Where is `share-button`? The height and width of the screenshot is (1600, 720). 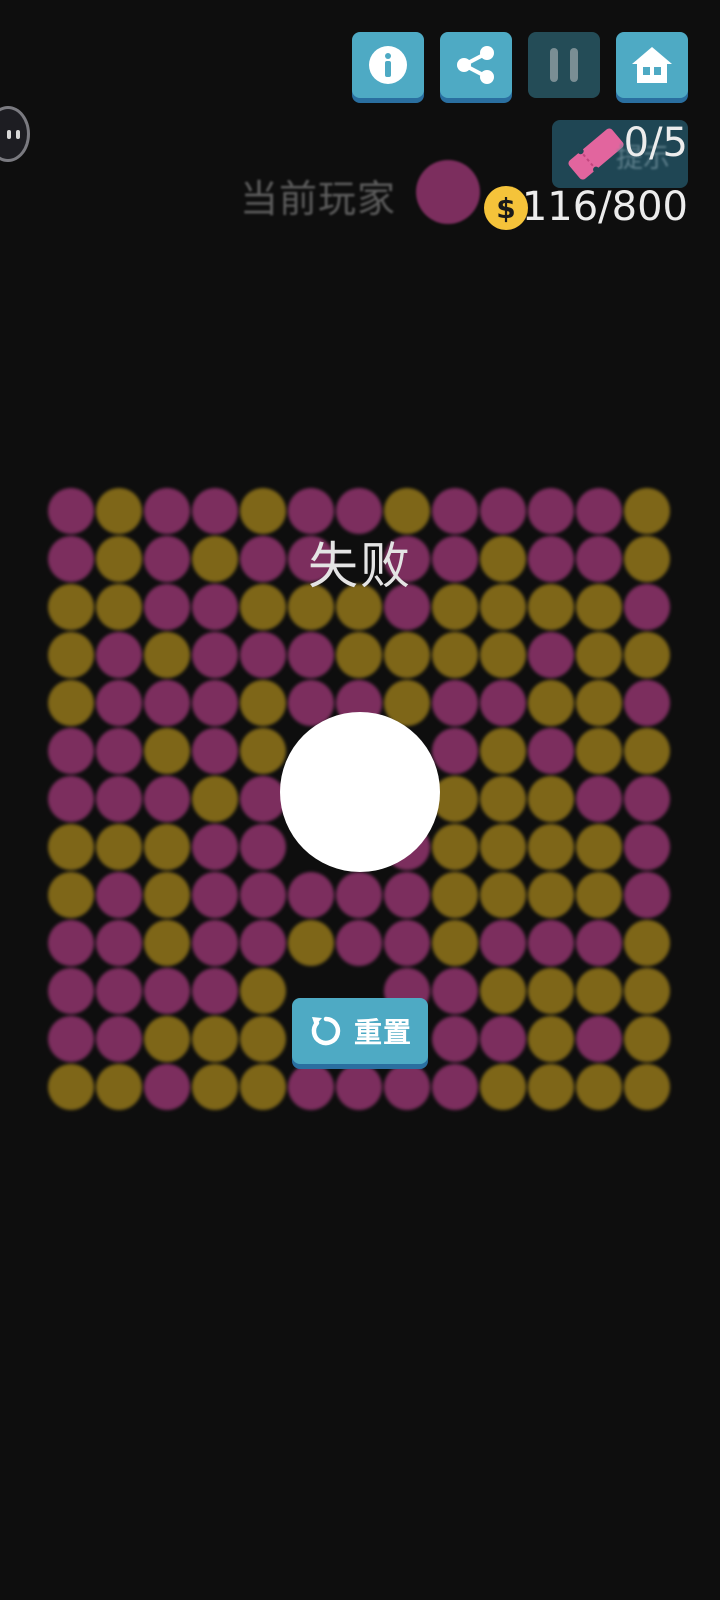 share-button is located at coordinates (476, 65).